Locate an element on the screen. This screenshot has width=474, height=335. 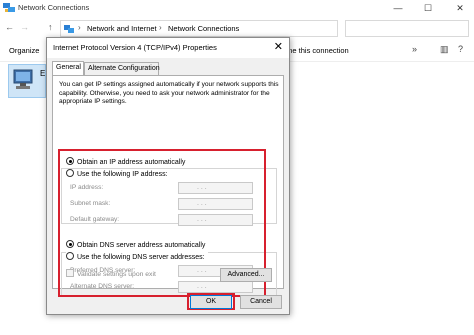
minimize-button: — is located at coordinates (398, 8).